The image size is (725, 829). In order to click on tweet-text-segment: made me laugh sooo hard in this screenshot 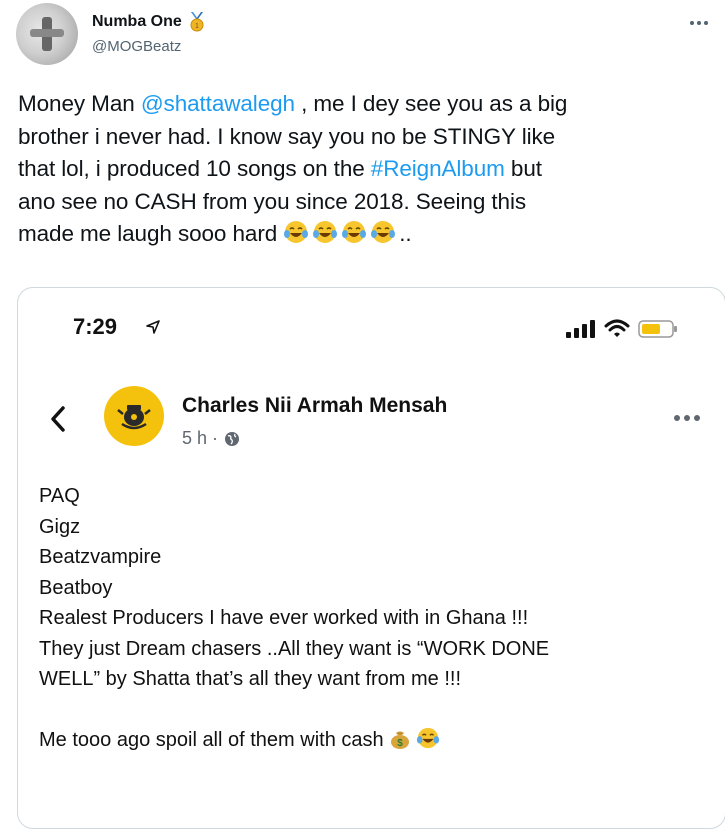, I will do `click(151, 233)`.